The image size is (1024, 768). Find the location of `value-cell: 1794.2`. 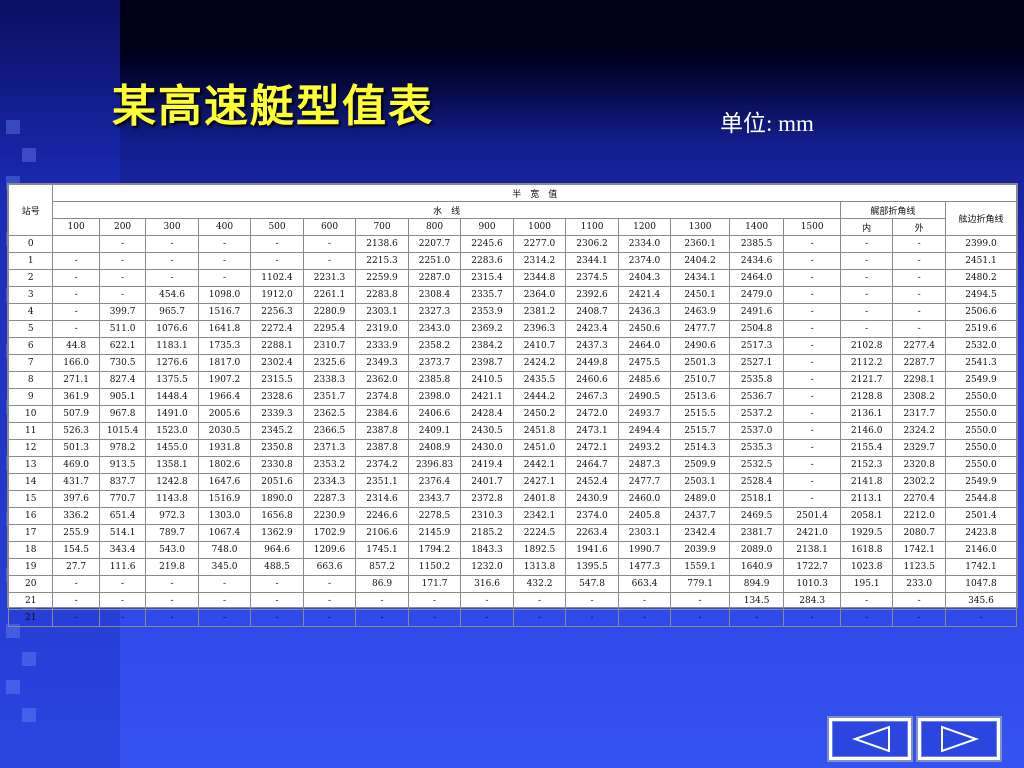

value-cell: 1794.2 is located at coordinates (434, 550).